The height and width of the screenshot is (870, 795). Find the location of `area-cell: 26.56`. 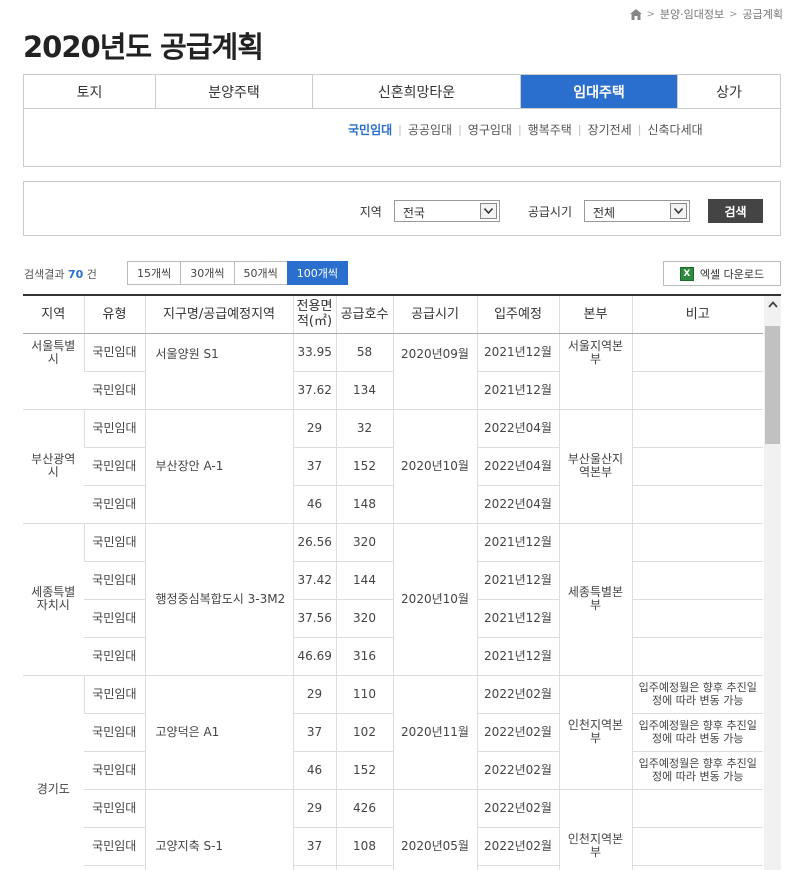

area-cell: 26.56 is located at coordinates (314, 542).